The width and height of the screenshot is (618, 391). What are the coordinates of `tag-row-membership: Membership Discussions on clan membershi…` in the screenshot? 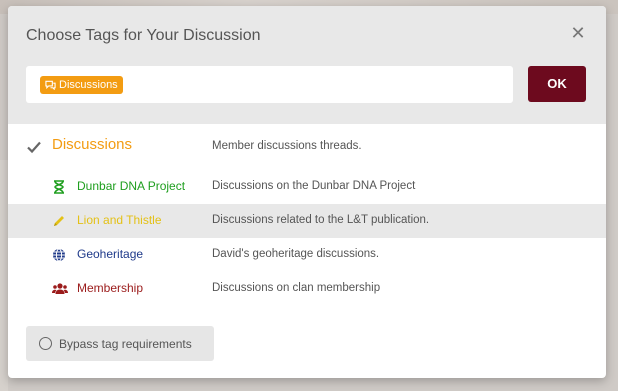 It's located at (307, 289).